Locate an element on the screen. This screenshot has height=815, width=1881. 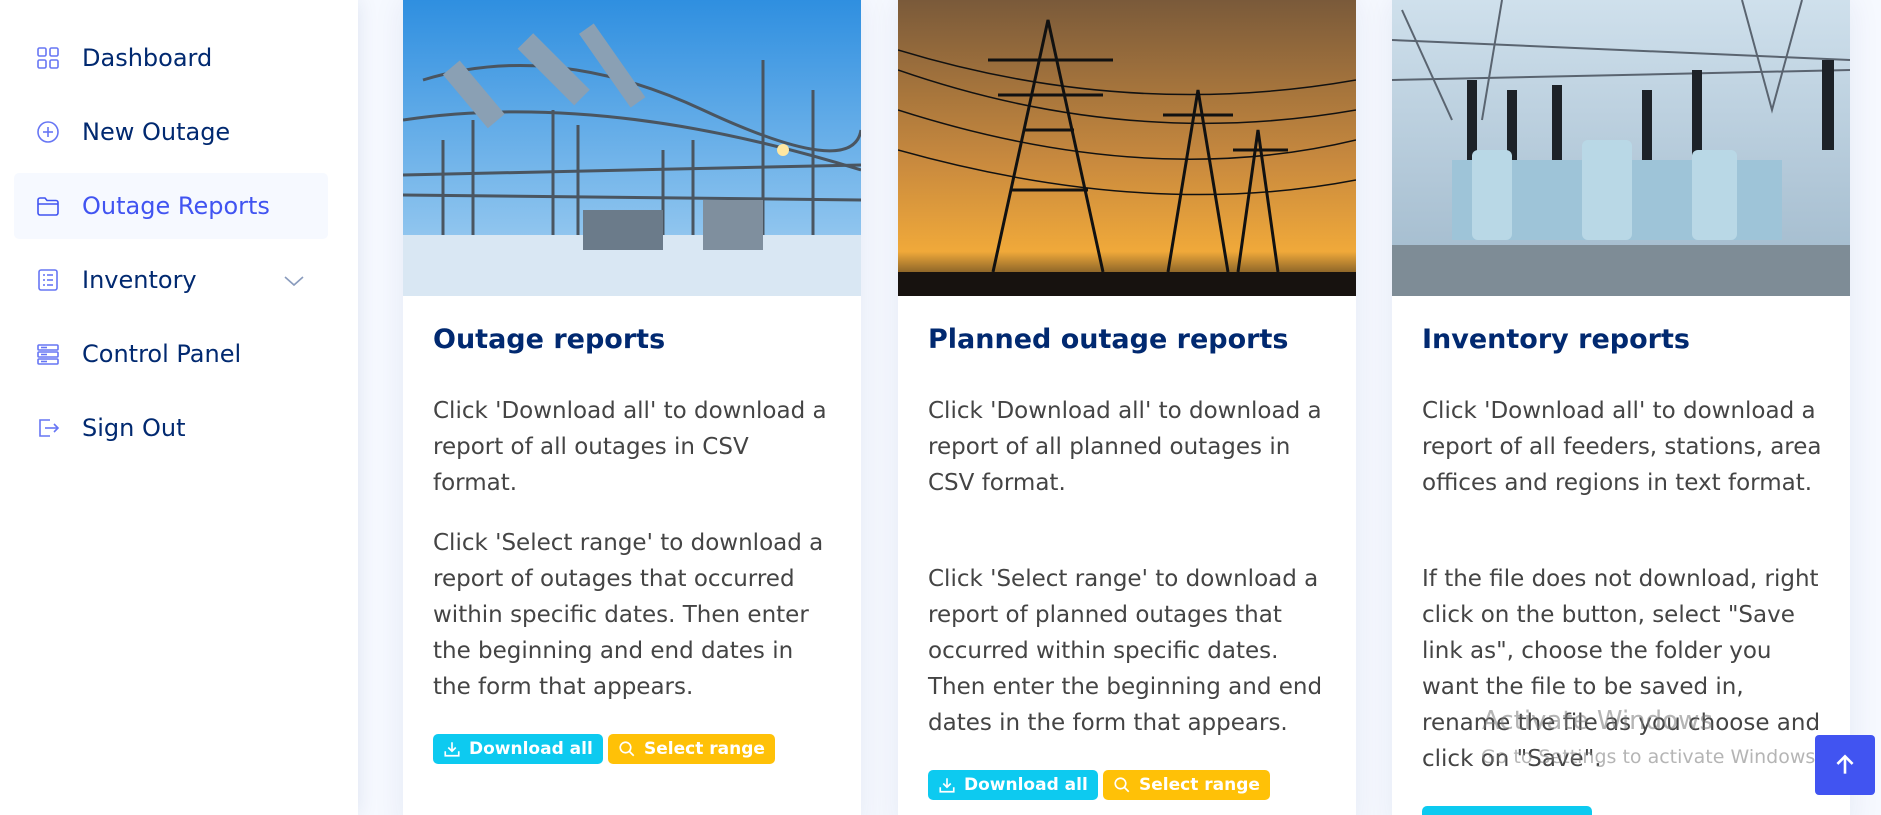
sidebar-item-new-outage: New Outage is located at coordinates (171, 132).